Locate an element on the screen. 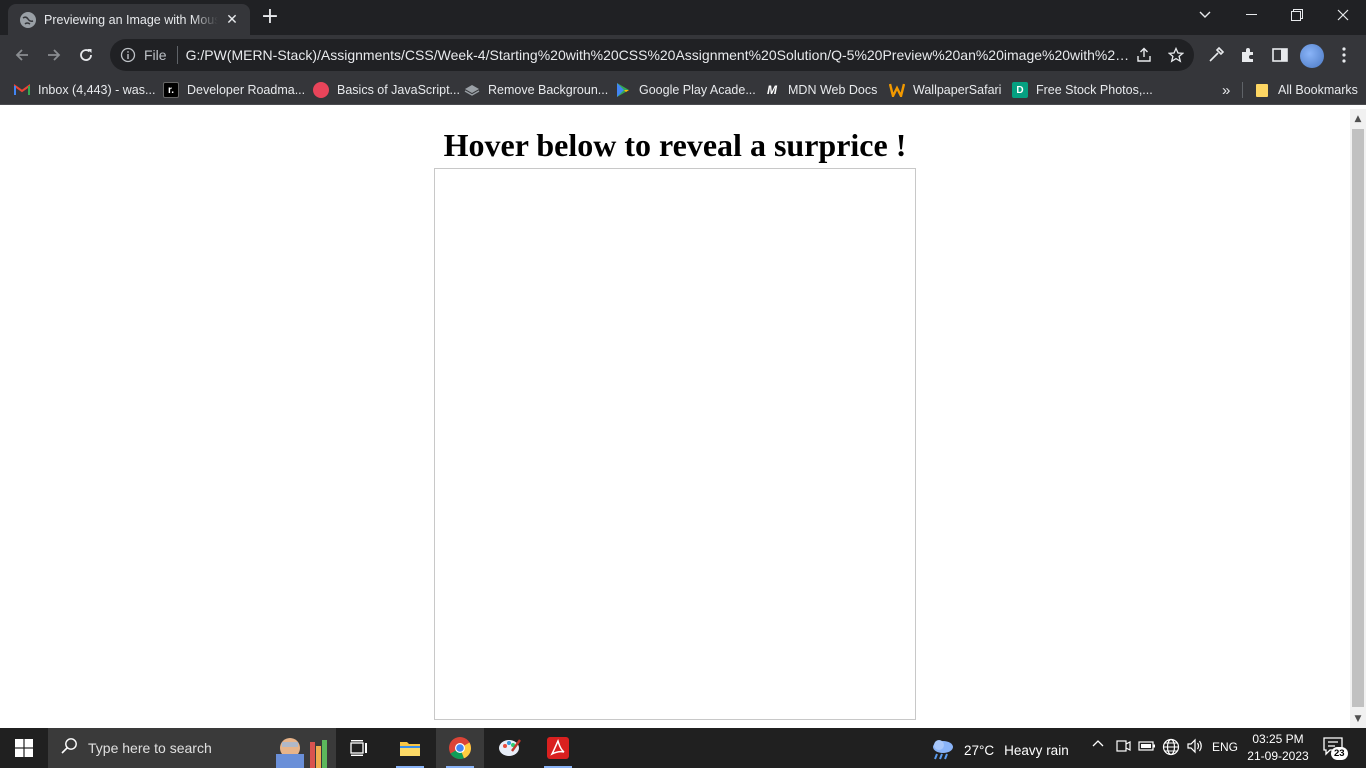 The width and height of the screenshot is (1366, 772). system-clock: 03:25 PM 21-09-2023 is located at coordinates (1278, 748).